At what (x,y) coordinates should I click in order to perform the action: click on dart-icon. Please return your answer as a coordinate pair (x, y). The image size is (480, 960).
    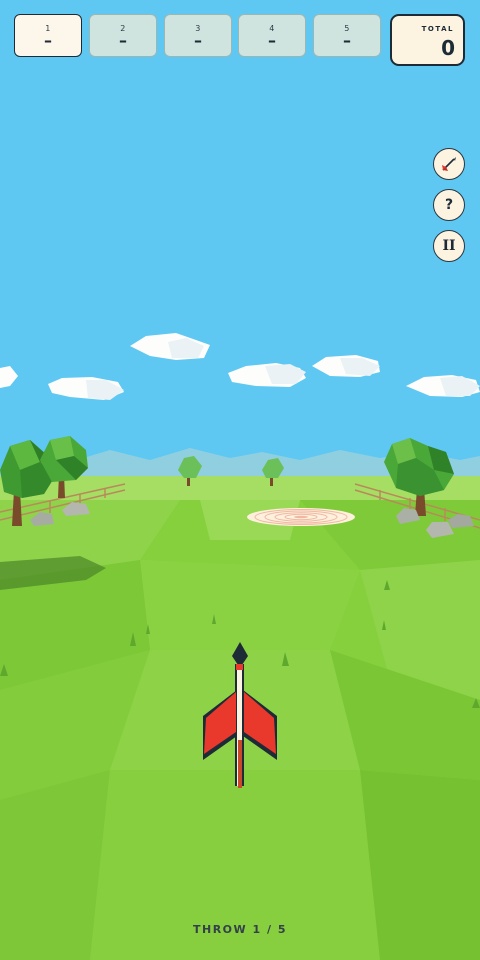
    Looking at the image, I should click on (449, 164).